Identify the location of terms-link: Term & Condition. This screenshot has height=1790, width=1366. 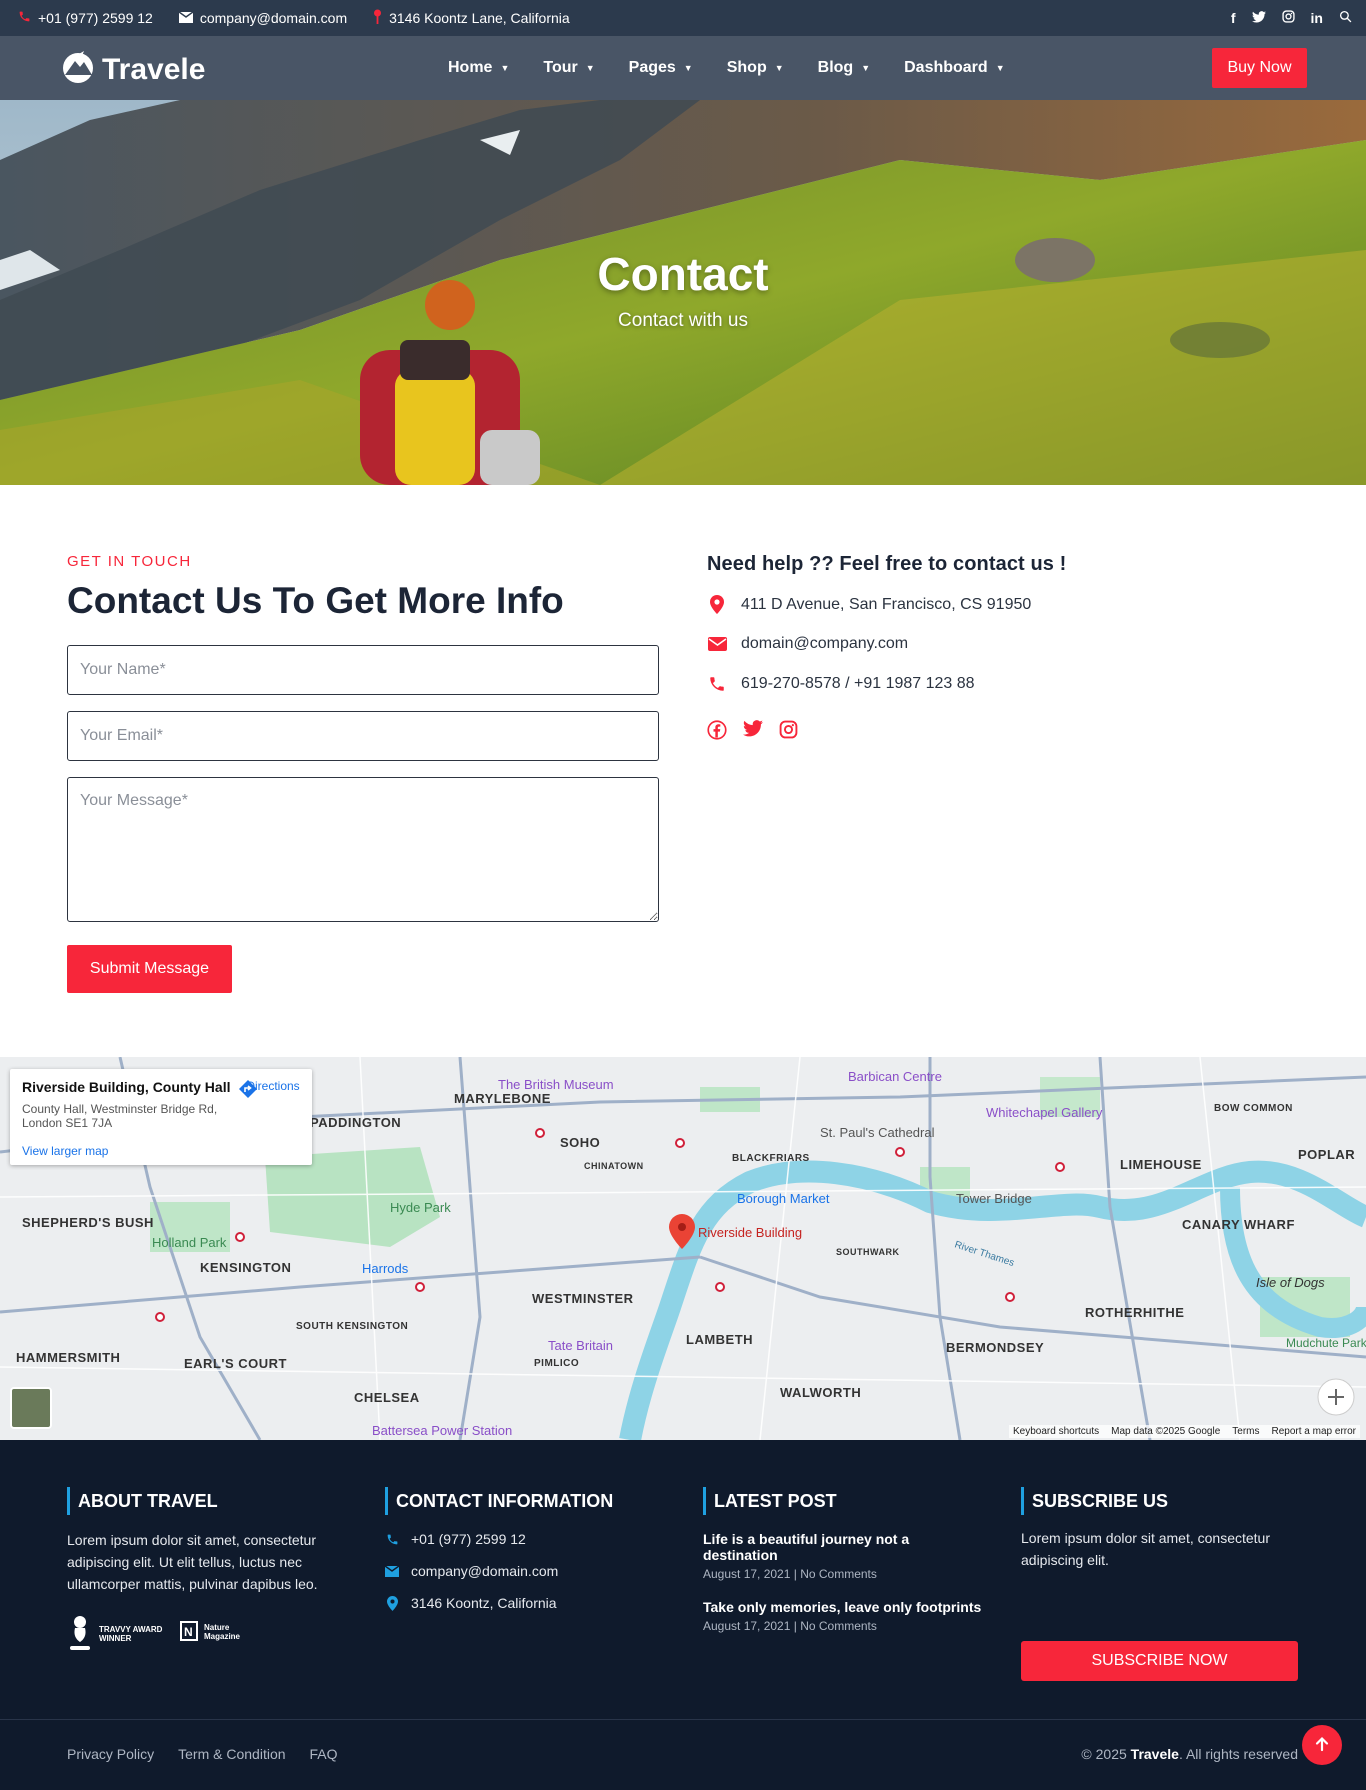
(231, 1754).